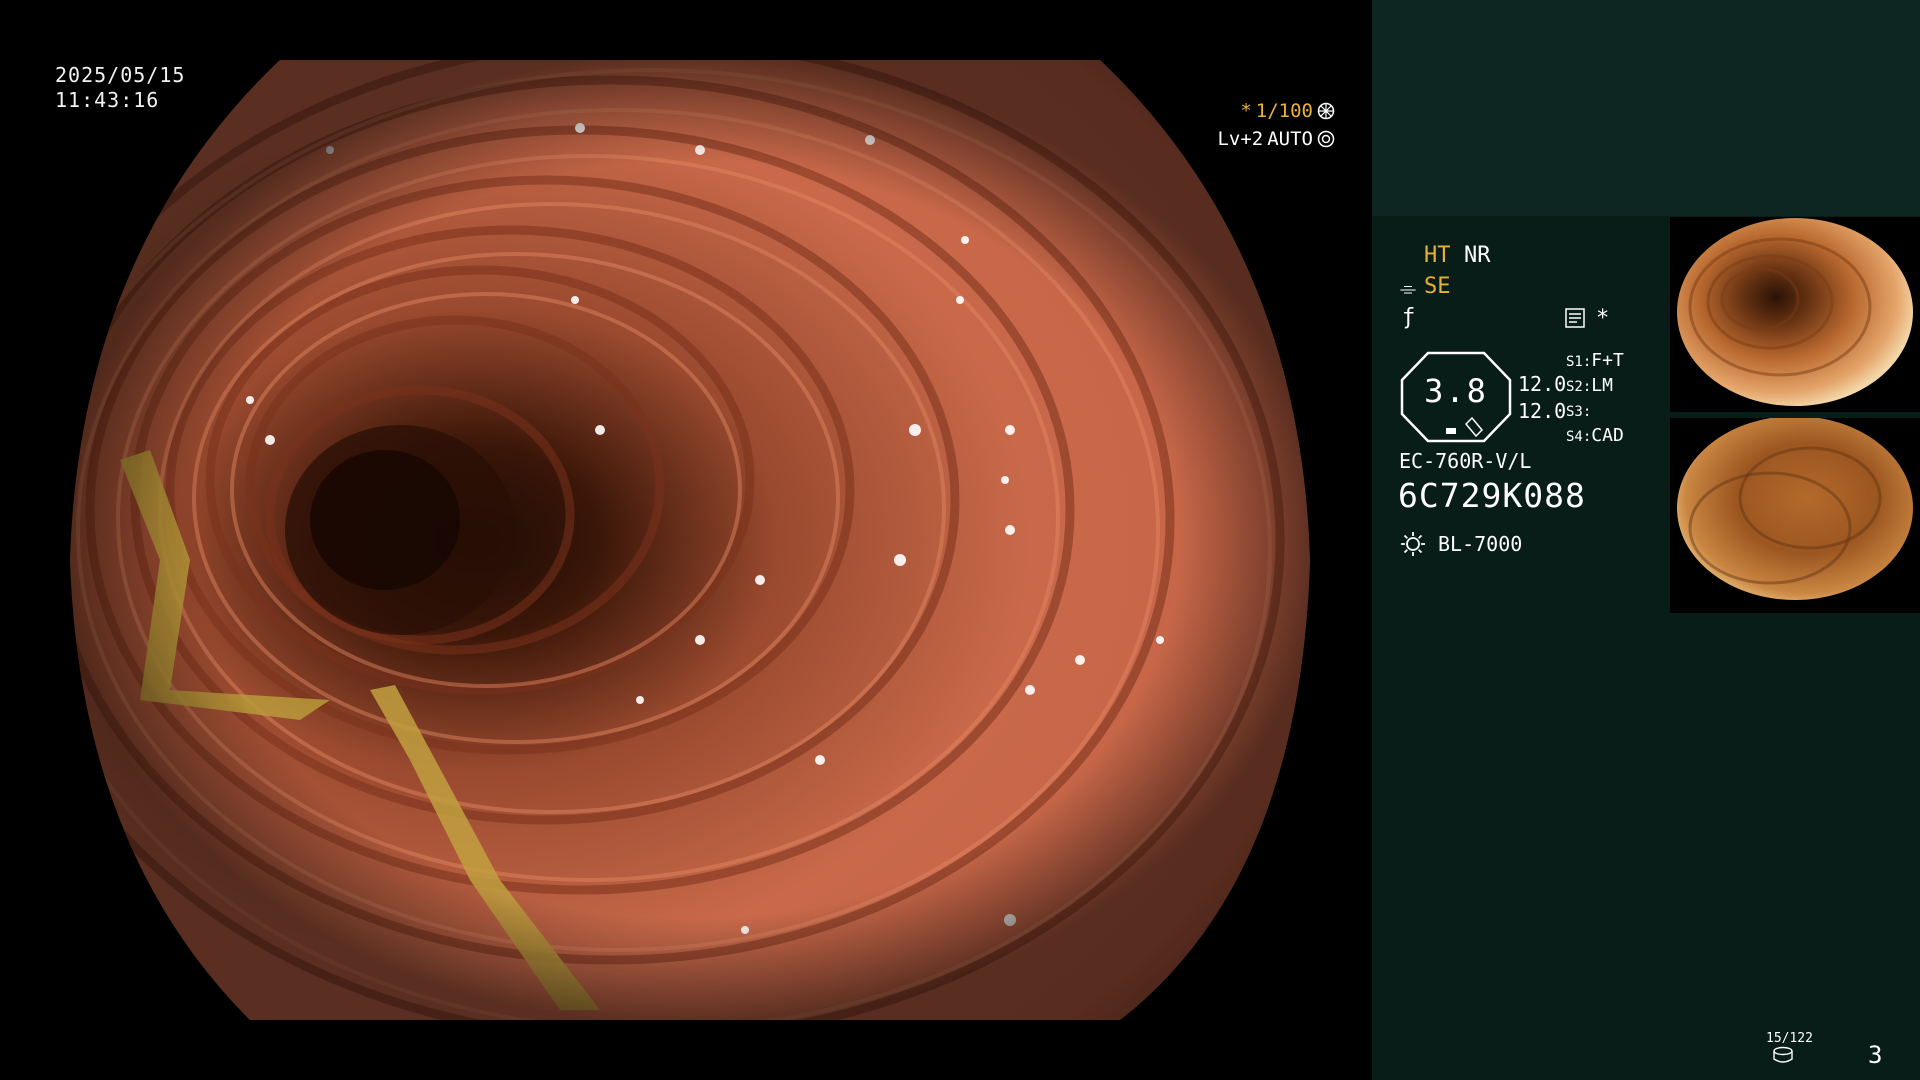 This screenshot has width=1920, height=1080. I want to click on switch-s4-value: CAD, so click(1607, 435).